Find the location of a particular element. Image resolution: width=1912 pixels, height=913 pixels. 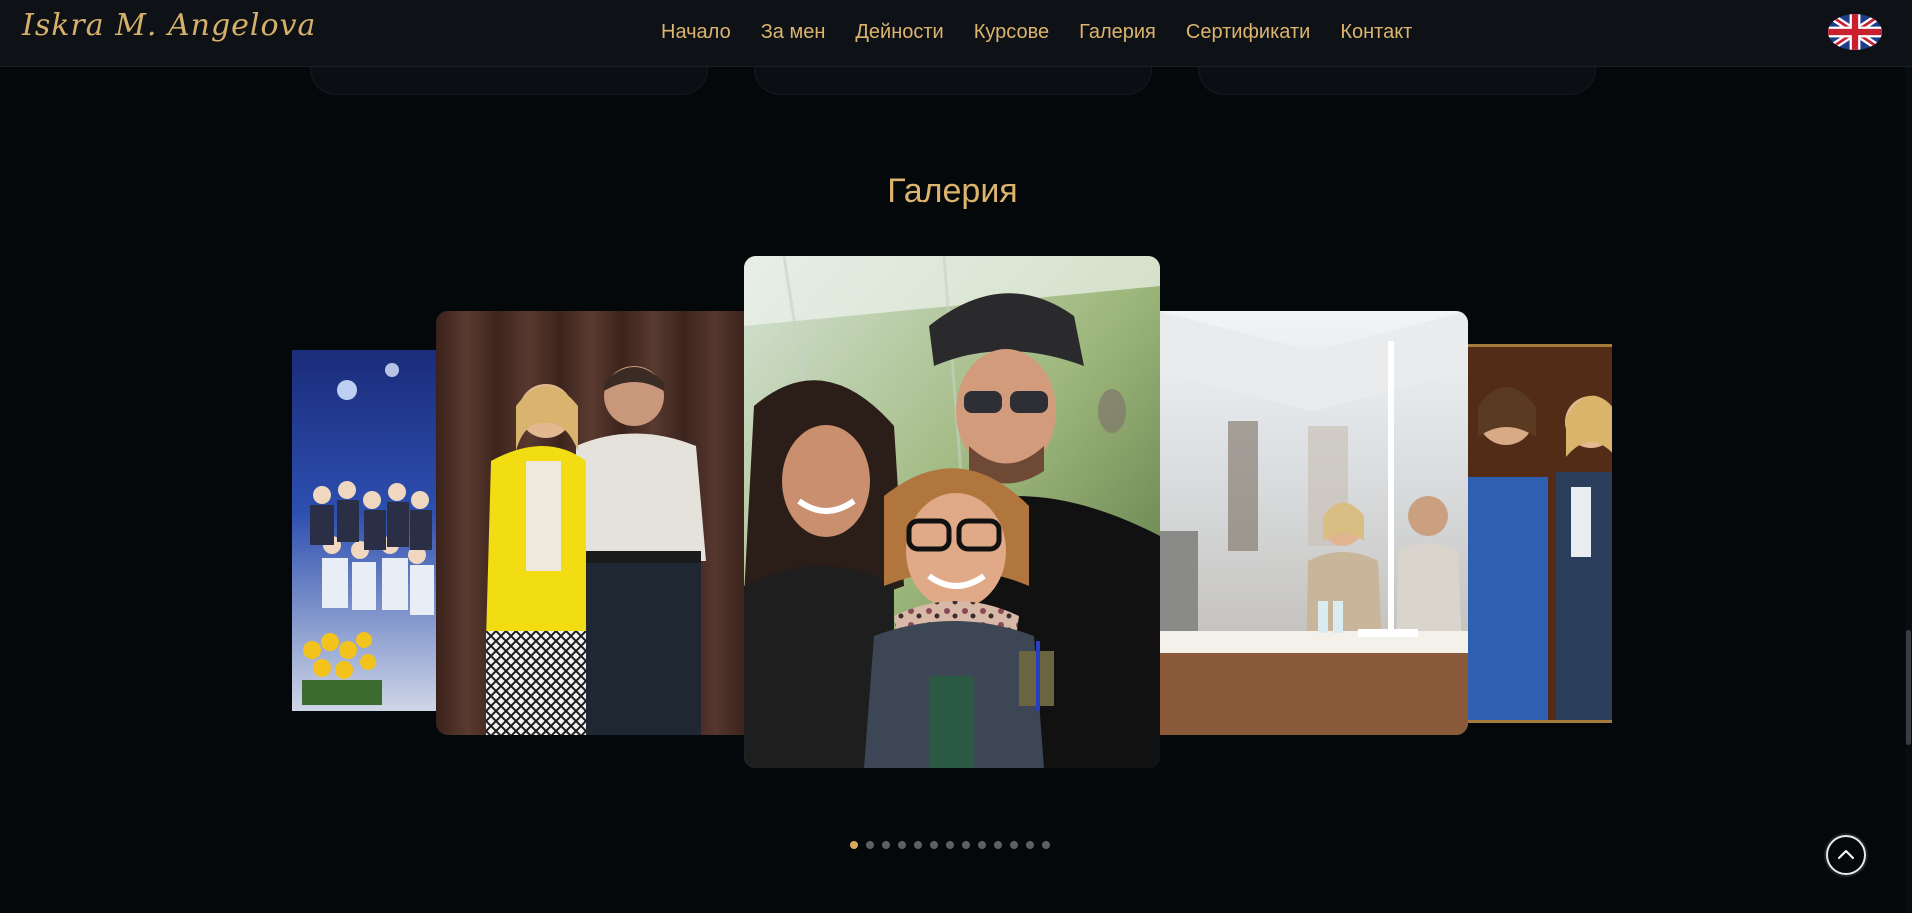

uk-flag-icon is located at coordinates (1855, 32).